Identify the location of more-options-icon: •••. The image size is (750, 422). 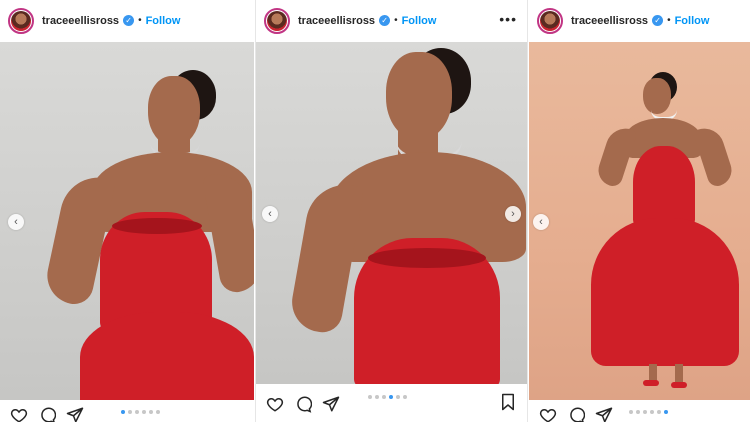
(508, 19).